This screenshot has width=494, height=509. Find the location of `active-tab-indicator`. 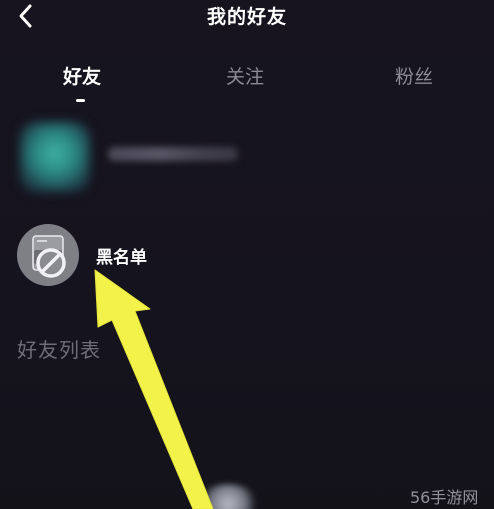

active-tab-indicator is located at coordinates (80, 100).